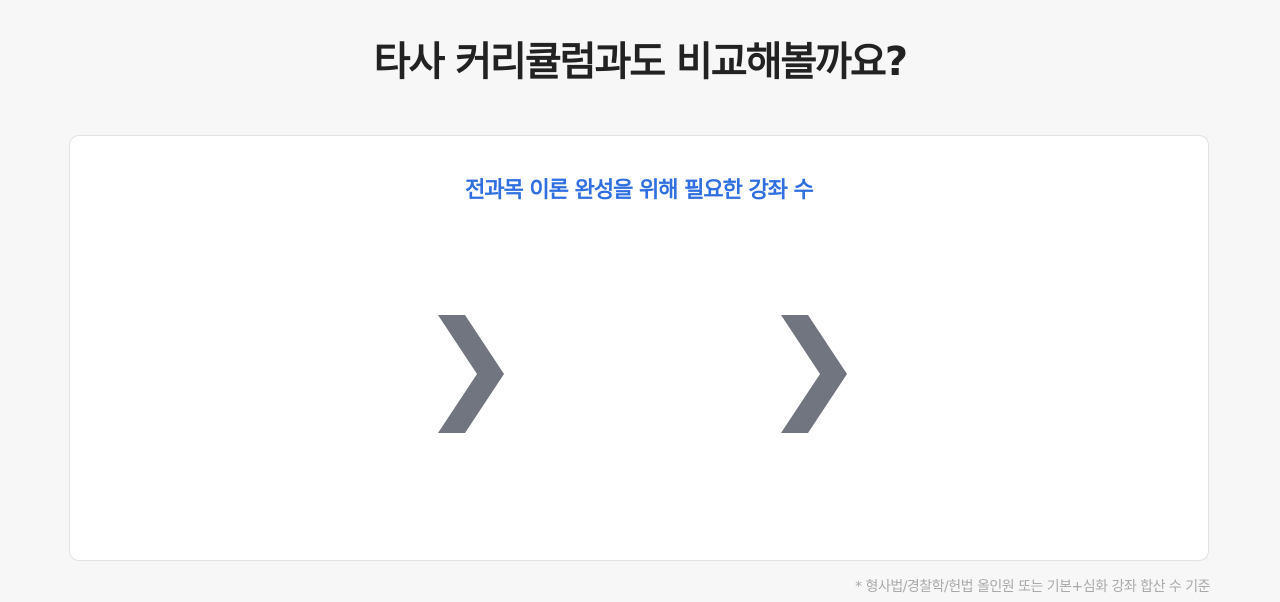 The width and height of the screenshot is (1280, 602). What do you see at coordinates (639, 190) in the screenshot?
I see `card-subtitle: 전과목 이론 완성을 위해 필요한 강좌 수` at bounding box center [639, 190].